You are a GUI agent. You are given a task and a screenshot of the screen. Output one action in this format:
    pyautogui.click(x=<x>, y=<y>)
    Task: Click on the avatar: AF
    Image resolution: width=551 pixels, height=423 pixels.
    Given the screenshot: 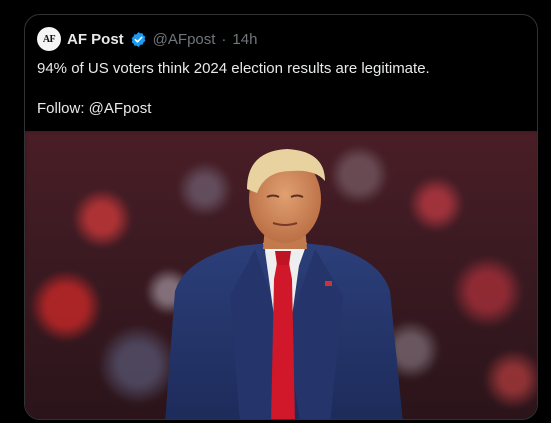 What is the action you would take?
    pyautogui.click(x=49, y=39)
    